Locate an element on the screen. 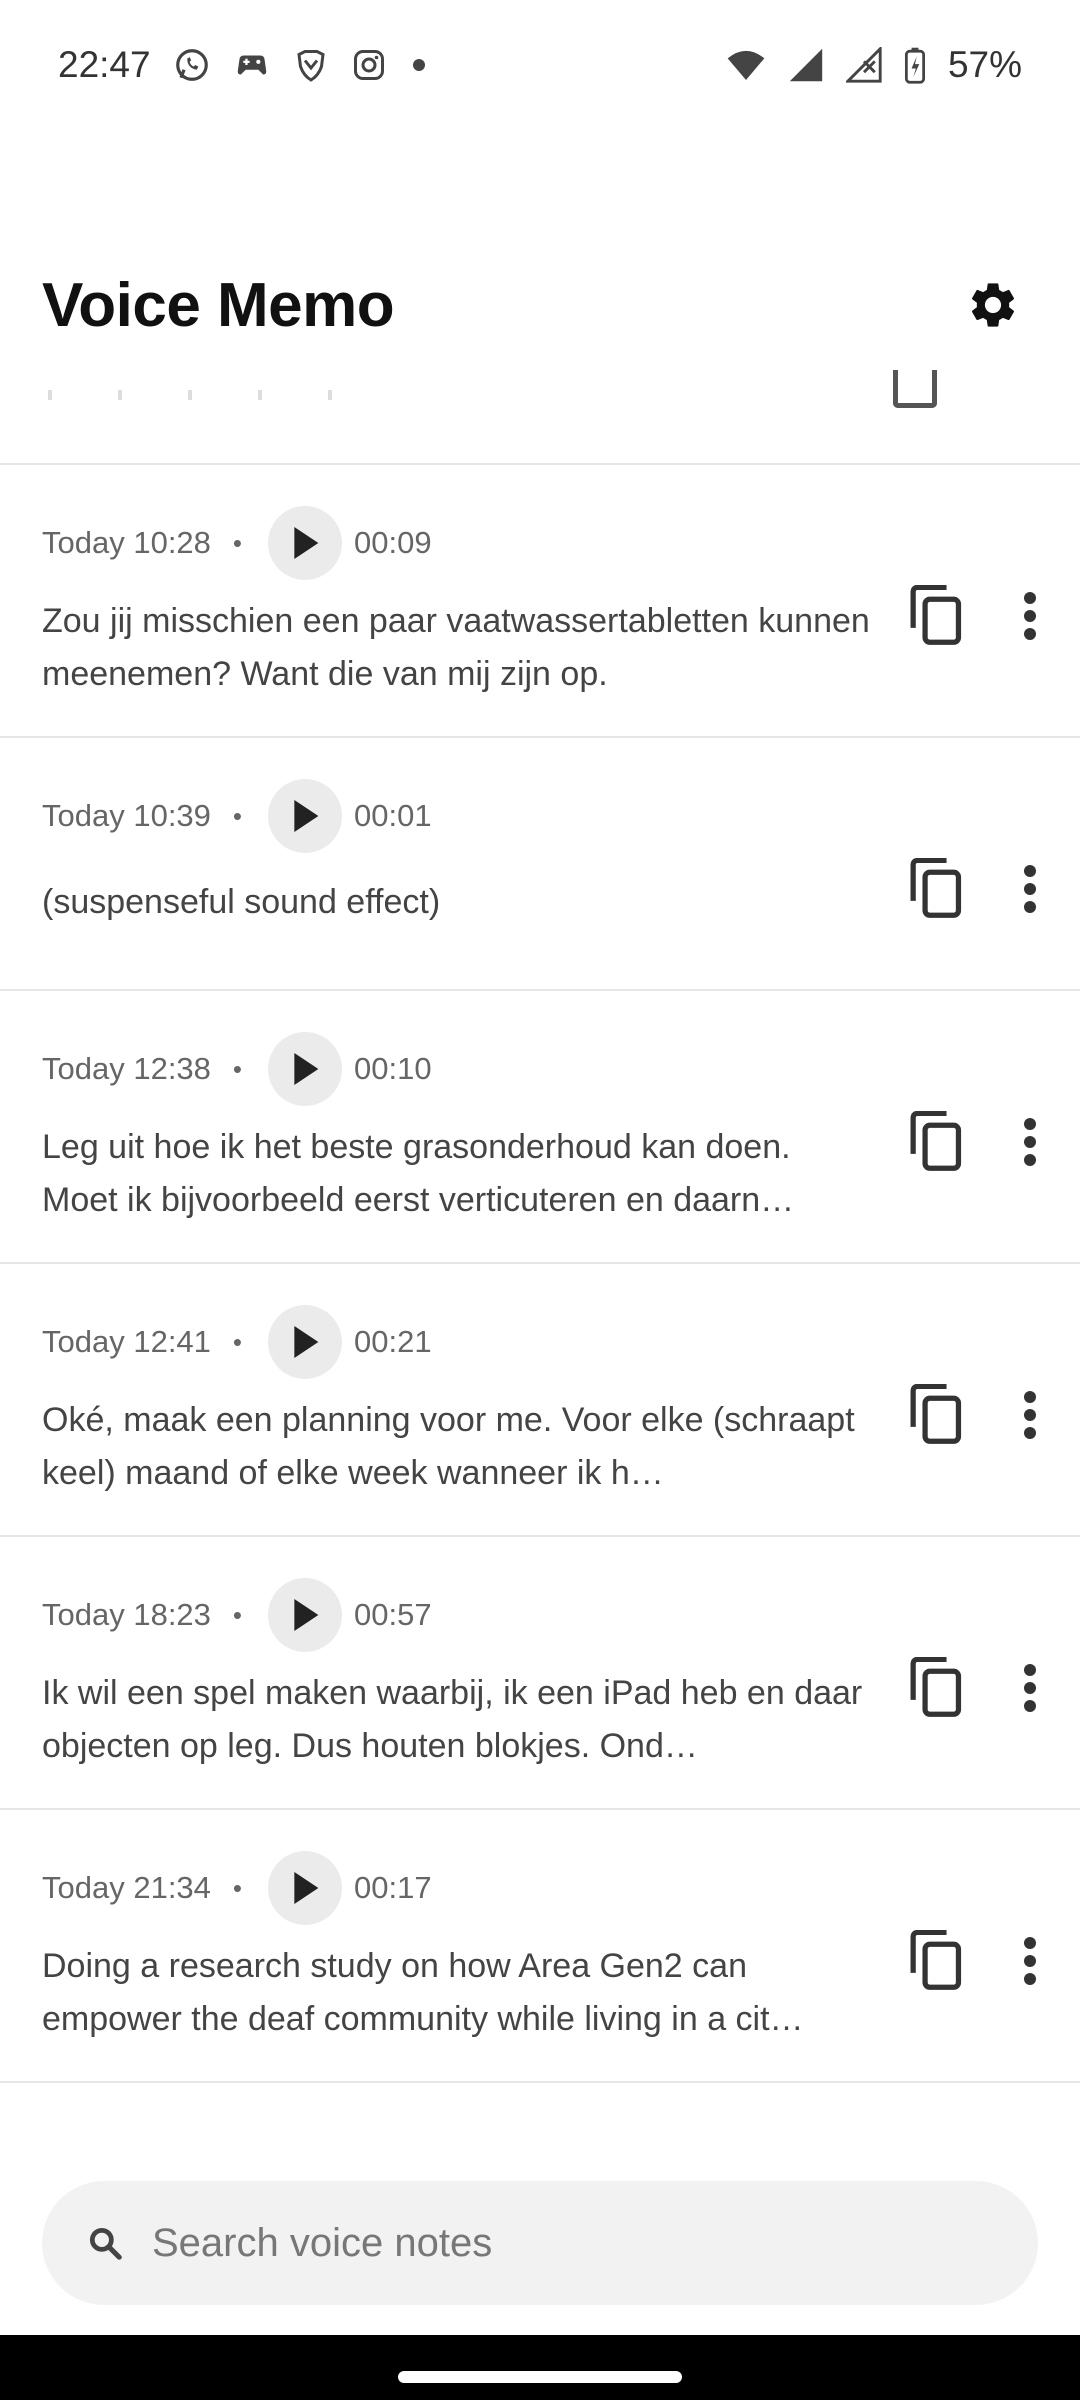 The width and height of the screenshot is (1080, 2400). game-controller-icon is located at coordinates (252, 65).